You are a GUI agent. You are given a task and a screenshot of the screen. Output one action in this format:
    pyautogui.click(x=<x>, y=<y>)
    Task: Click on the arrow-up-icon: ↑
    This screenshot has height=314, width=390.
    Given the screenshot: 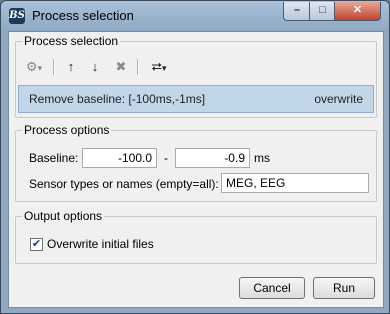 What is the action you would take?
    pyautogui.click(x=71, y=66)
    